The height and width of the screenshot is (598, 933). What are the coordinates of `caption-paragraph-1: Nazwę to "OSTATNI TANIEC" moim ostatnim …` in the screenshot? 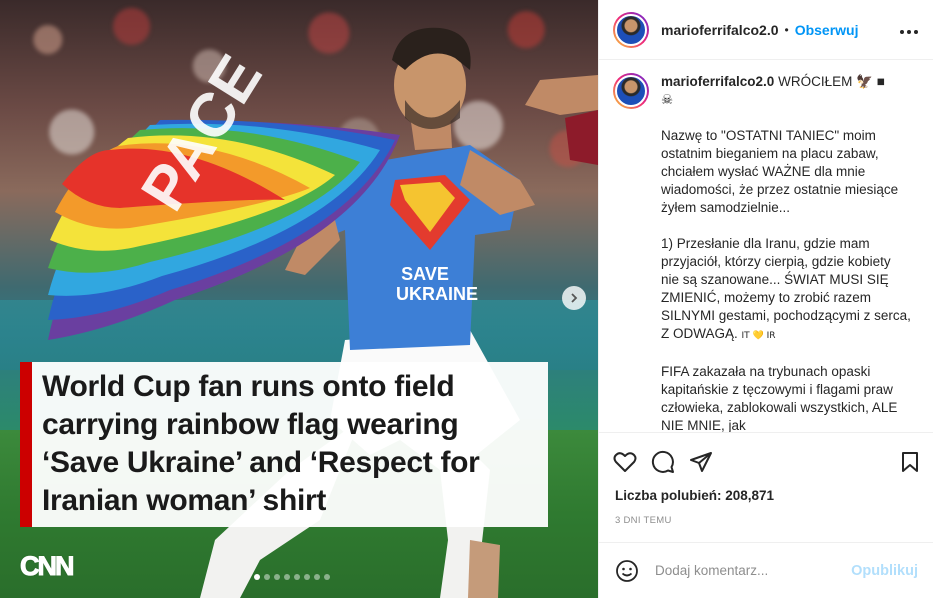 It's located at (780, 171).